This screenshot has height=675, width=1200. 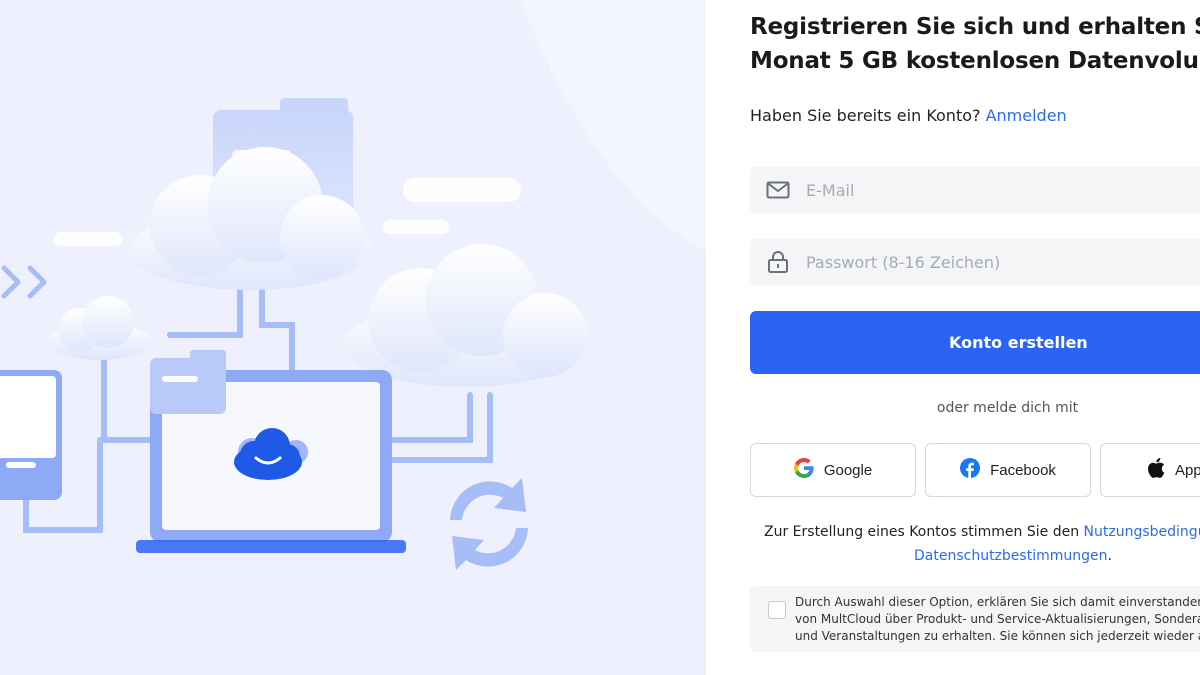 What do you see at coordinates (24, 282) in the screenshot?
I see `chevron-right-icon` at bounding box center [24, 282].